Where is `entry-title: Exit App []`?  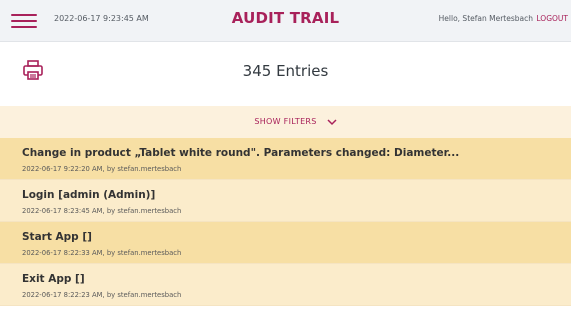 entry-title: Exit App [] is located at coordinates (53, 279).